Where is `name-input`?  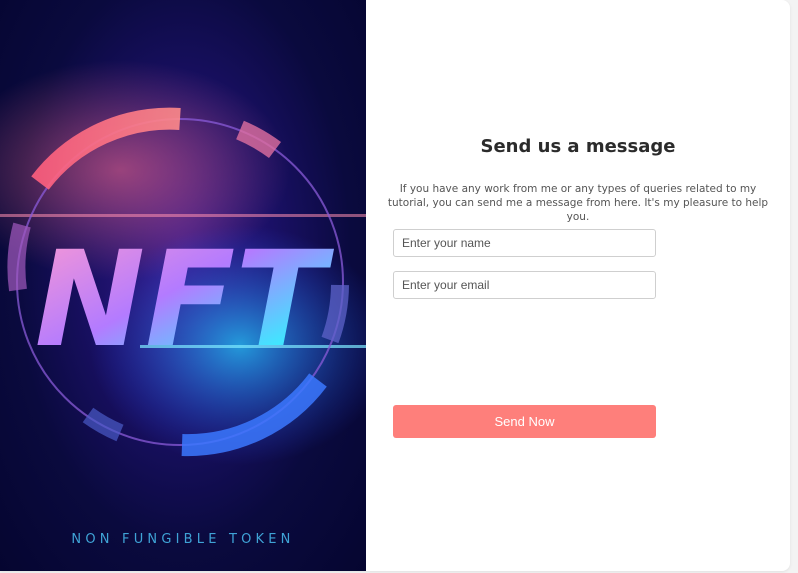
name-input is located at coordinates (524, 243).